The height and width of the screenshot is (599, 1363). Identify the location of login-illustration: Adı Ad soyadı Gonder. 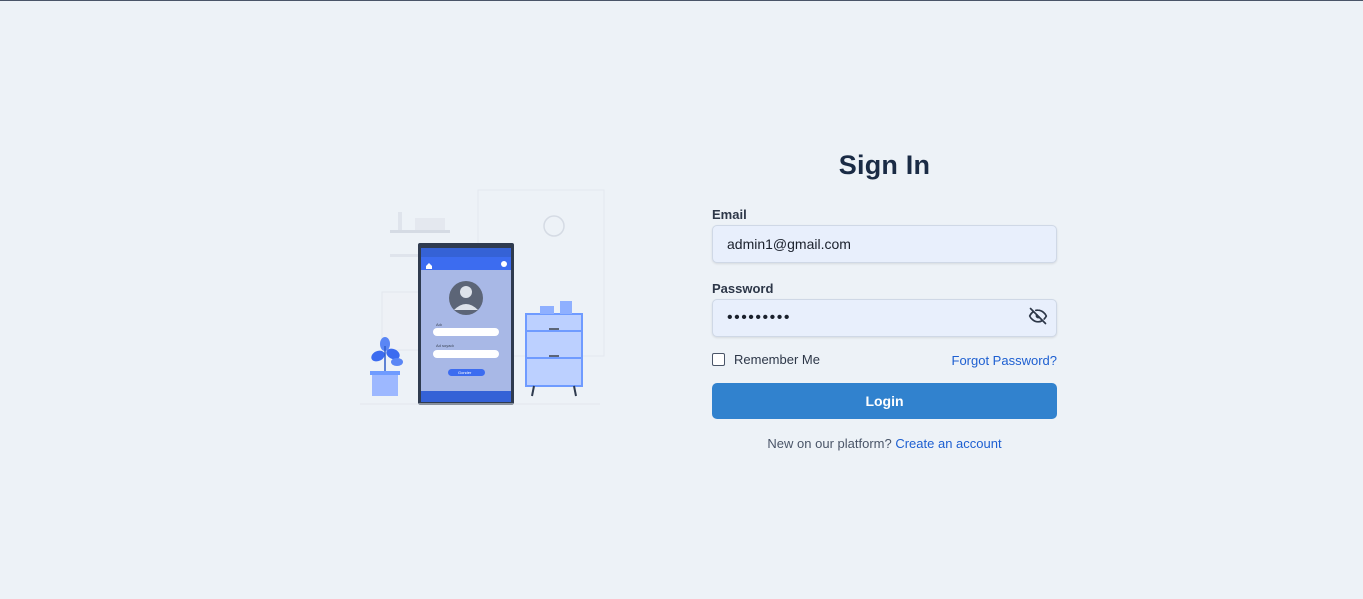
(482, 297).